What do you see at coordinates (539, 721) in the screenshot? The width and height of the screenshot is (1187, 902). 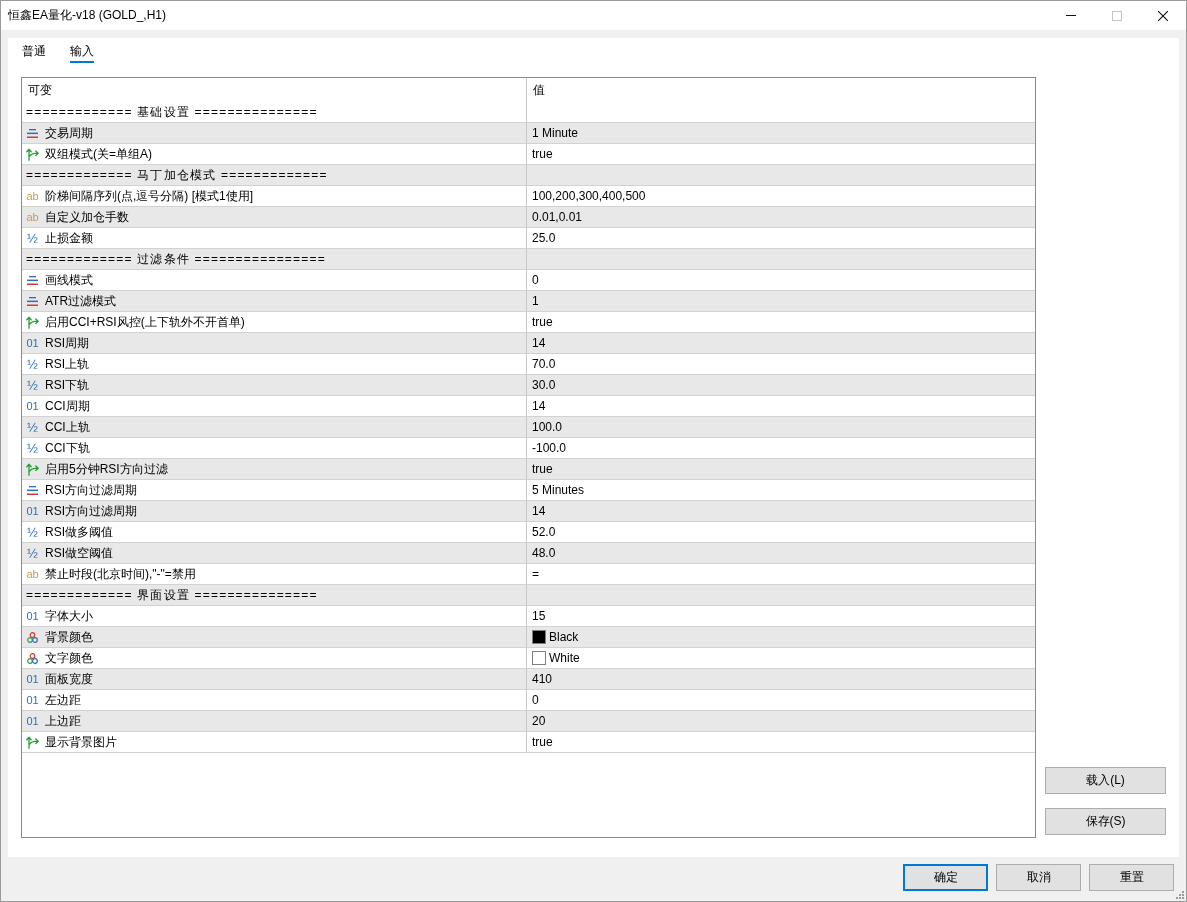 I see `parameter-value: 20` at bounding box center [539, 721].